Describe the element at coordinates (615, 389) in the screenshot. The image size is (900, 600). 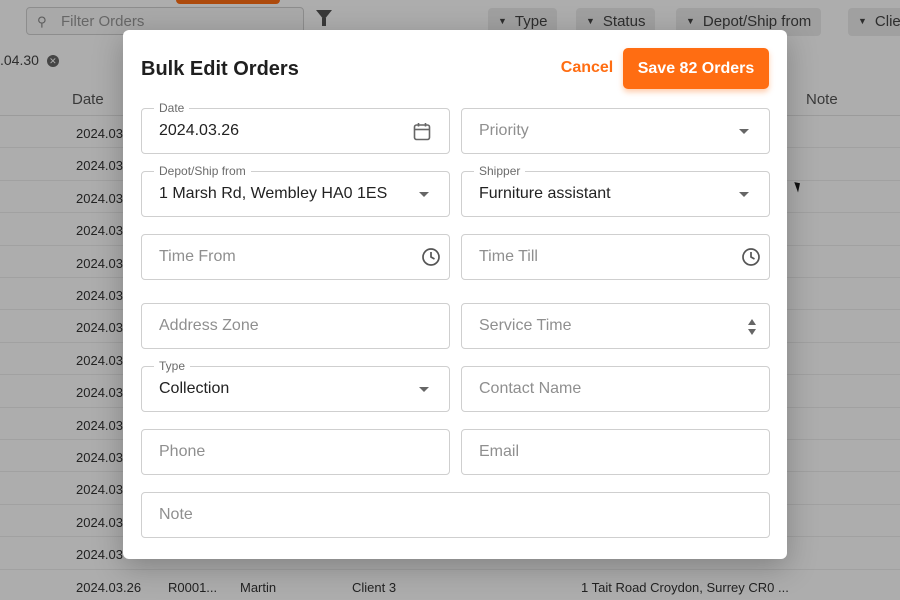
I see `contact-name-field: Contact Name` at that location.